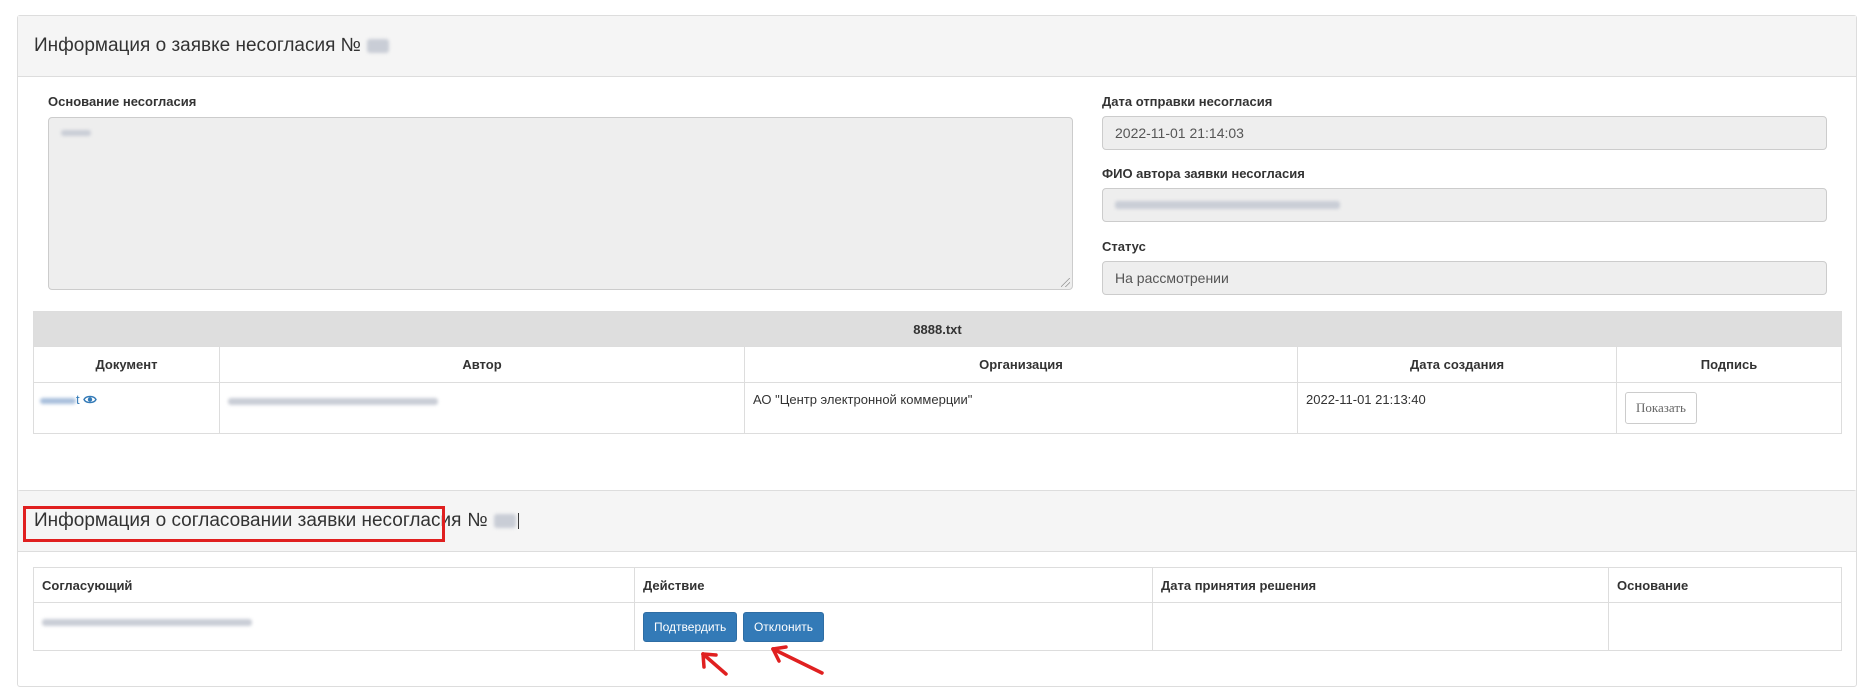 The height and width of the screenshot is (690, 1873). Describe the element at coordinates (333, 402) in the screenshot. I see `redacted-file-author` at that location.